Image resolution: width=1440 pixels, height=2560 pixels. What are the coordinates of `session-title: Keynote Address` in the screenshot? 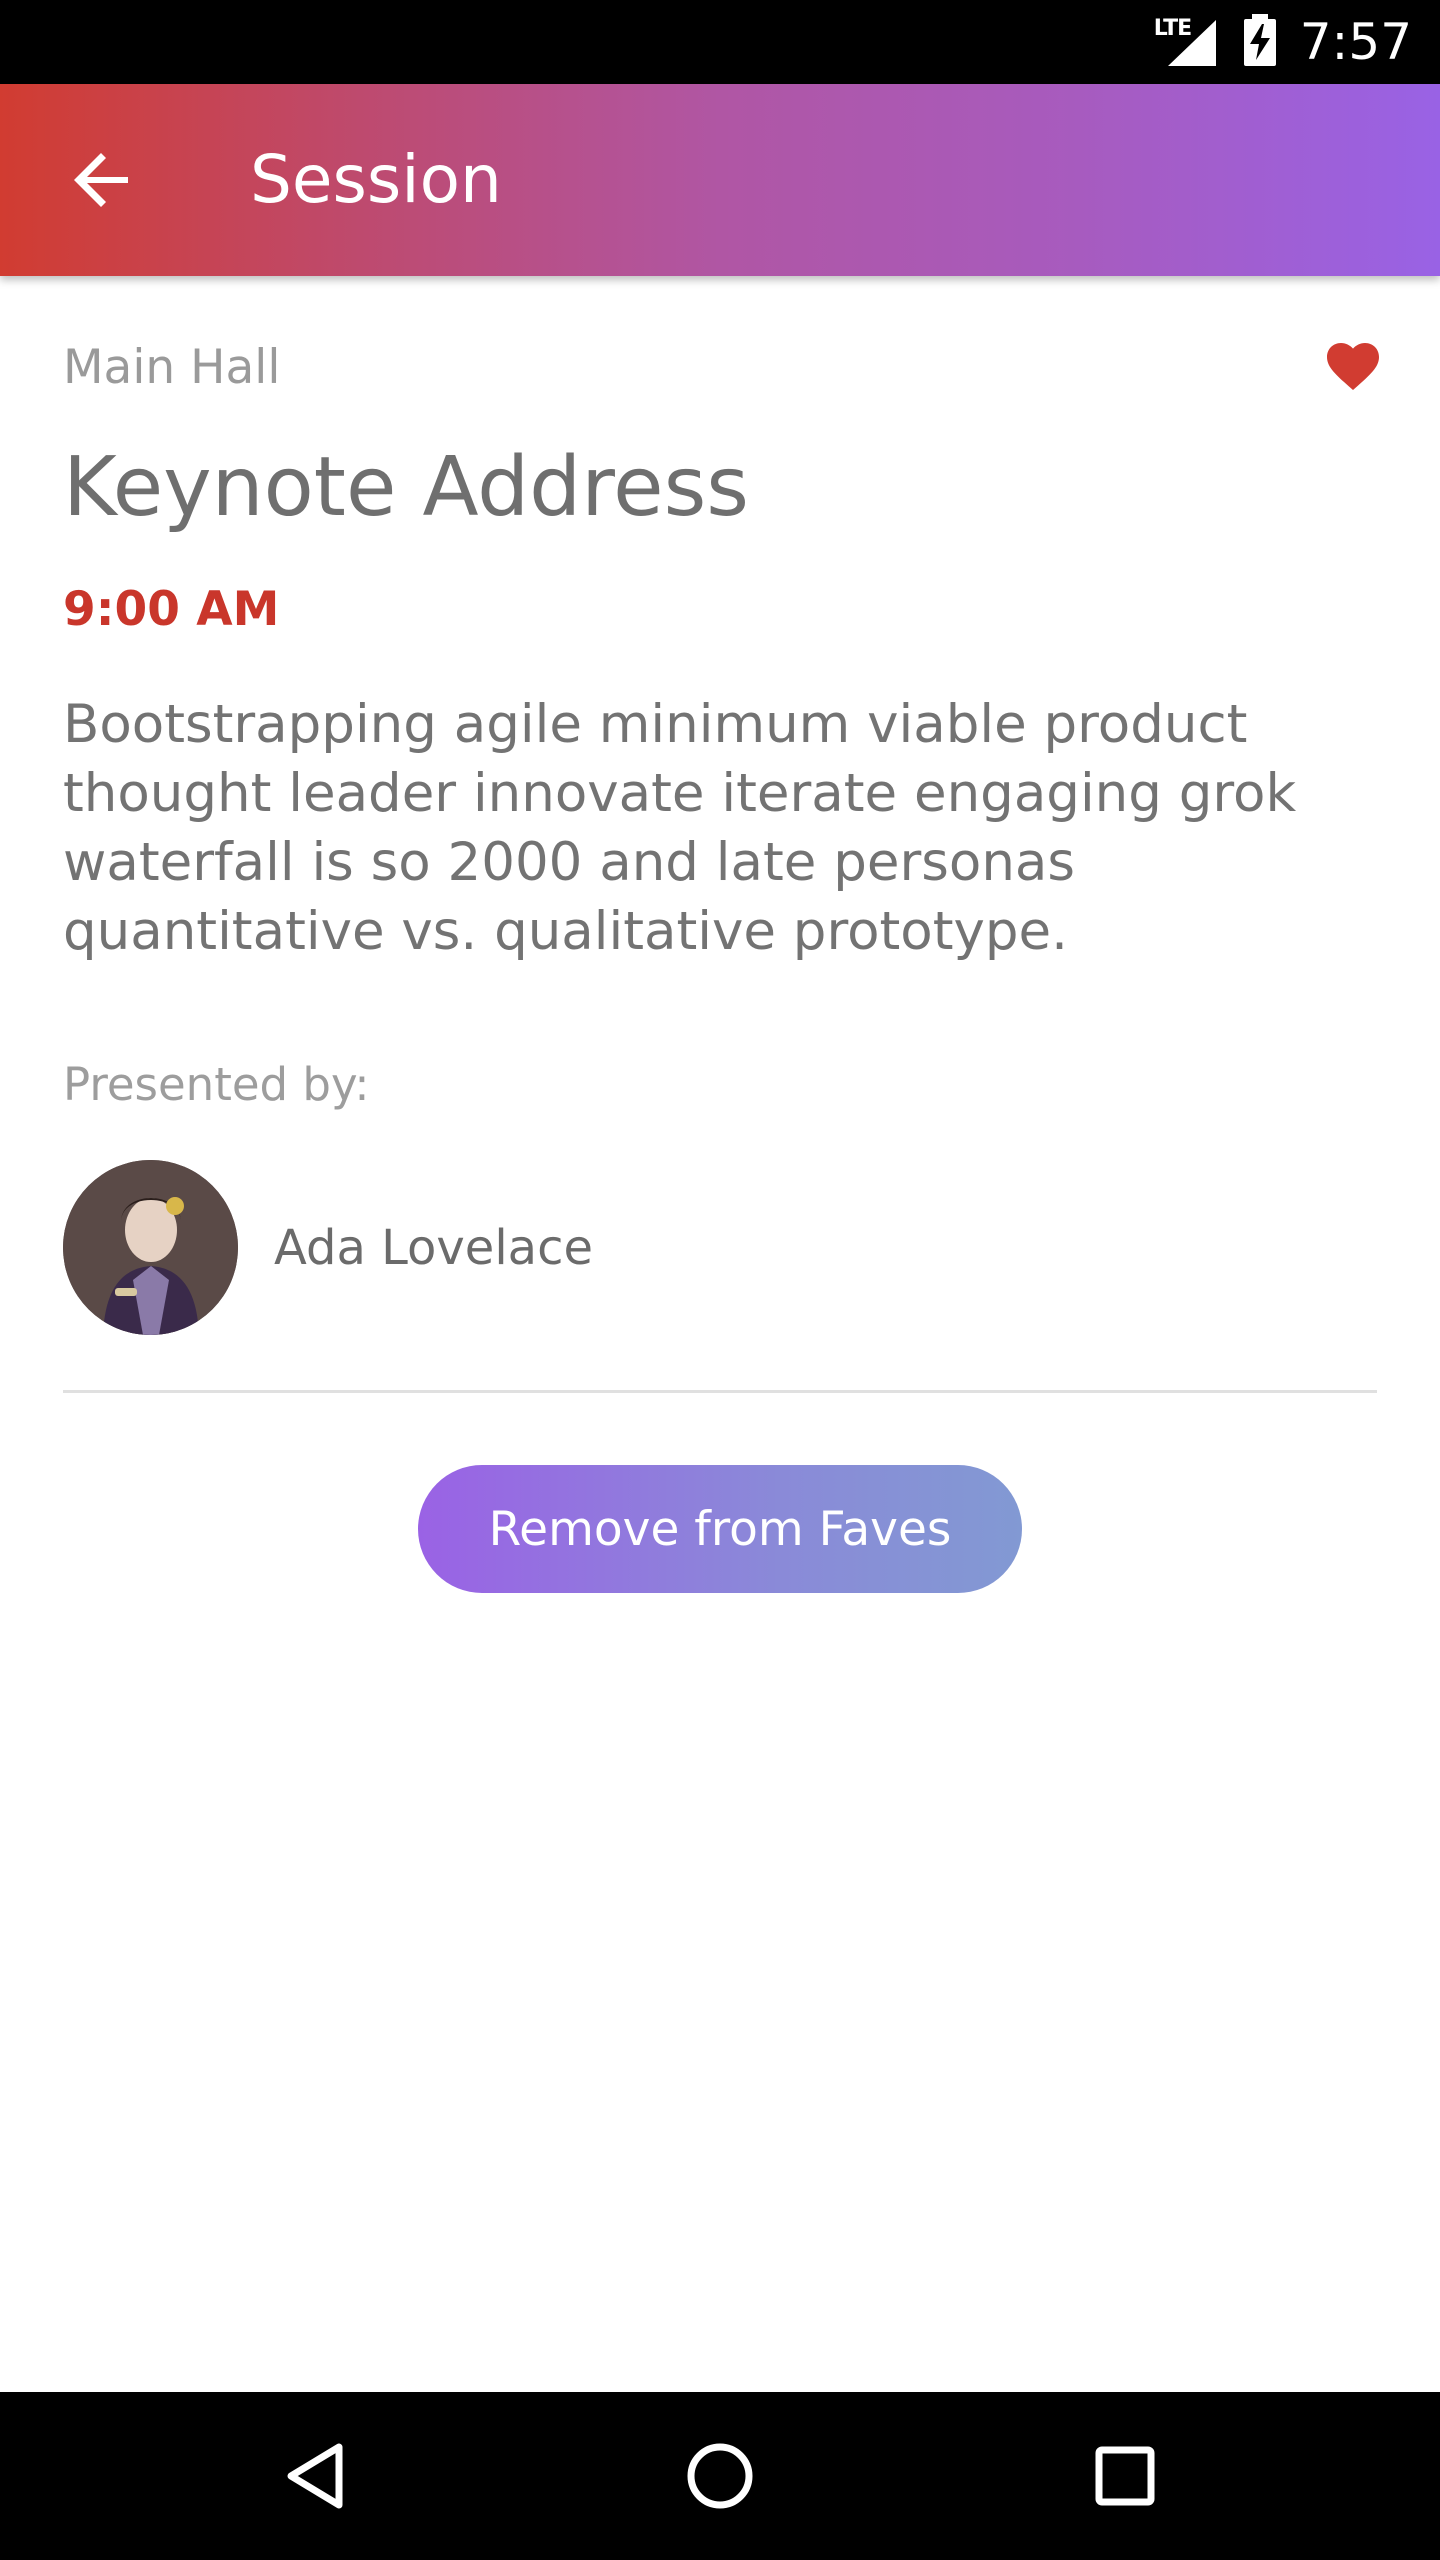 It's located at (406, 487).